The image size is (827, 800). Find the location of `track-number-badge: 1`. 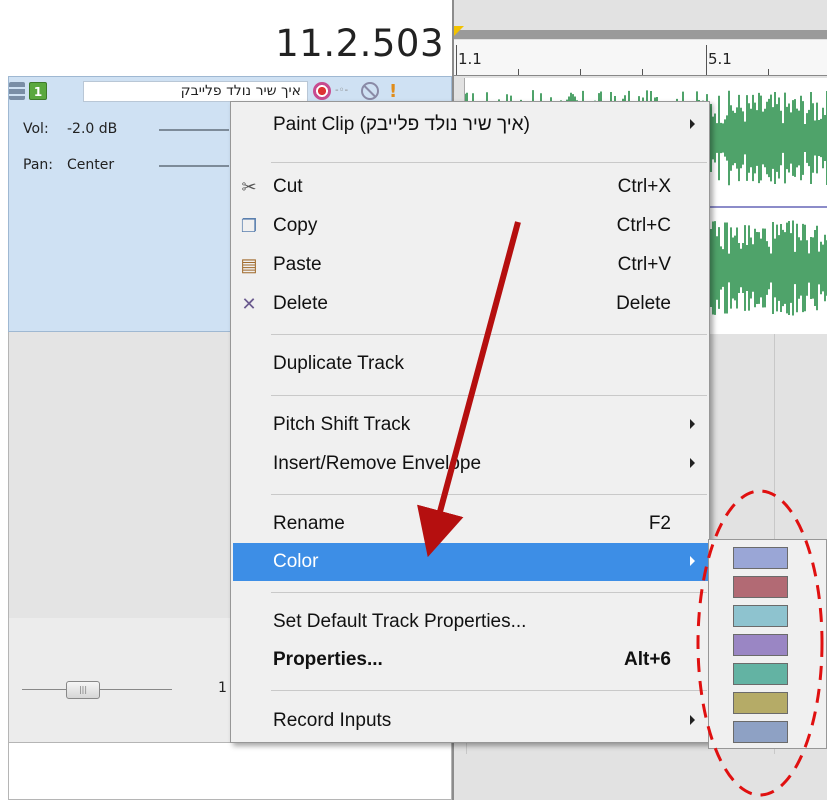

track-number-badge: 1 is located at coordinates (38, 91).